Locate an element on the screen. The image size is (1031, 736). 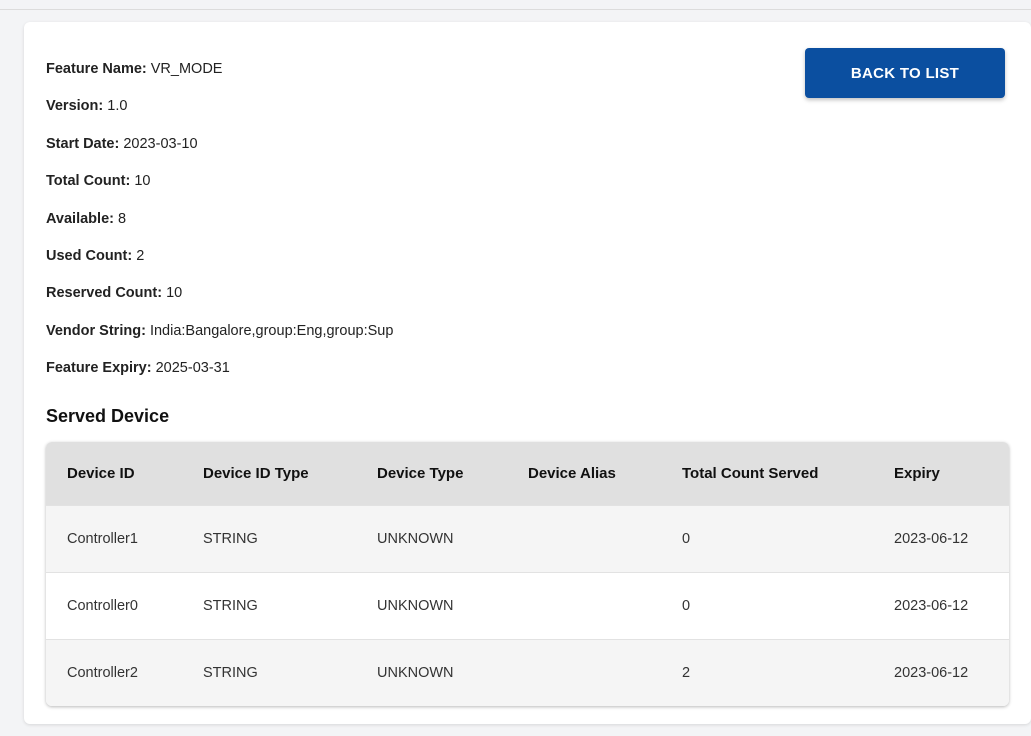
column-header-device-id: Device ID is located at coordinates (114, 474).